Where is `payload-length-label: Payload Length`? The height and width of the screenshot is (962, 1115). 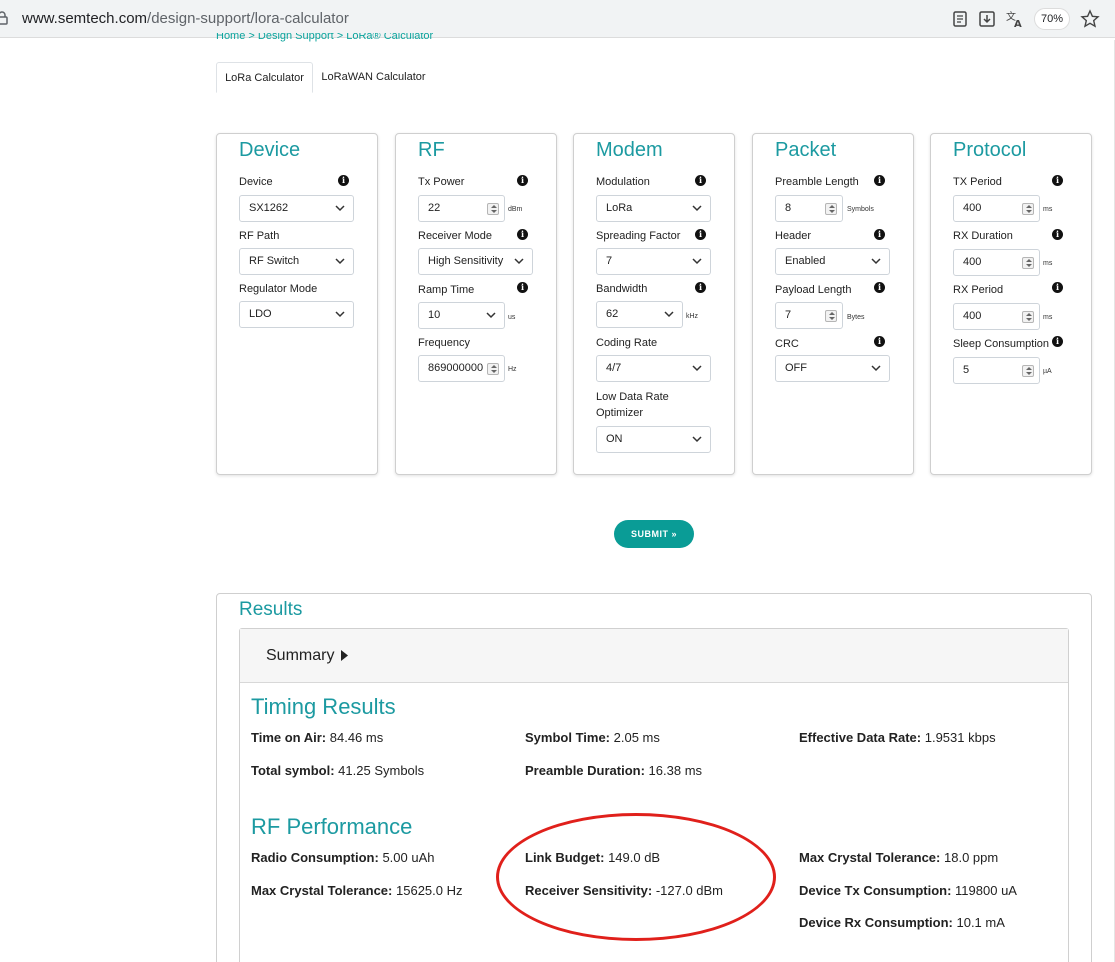
payload-length-label: Payload Length is located at coordinates (813, 290).